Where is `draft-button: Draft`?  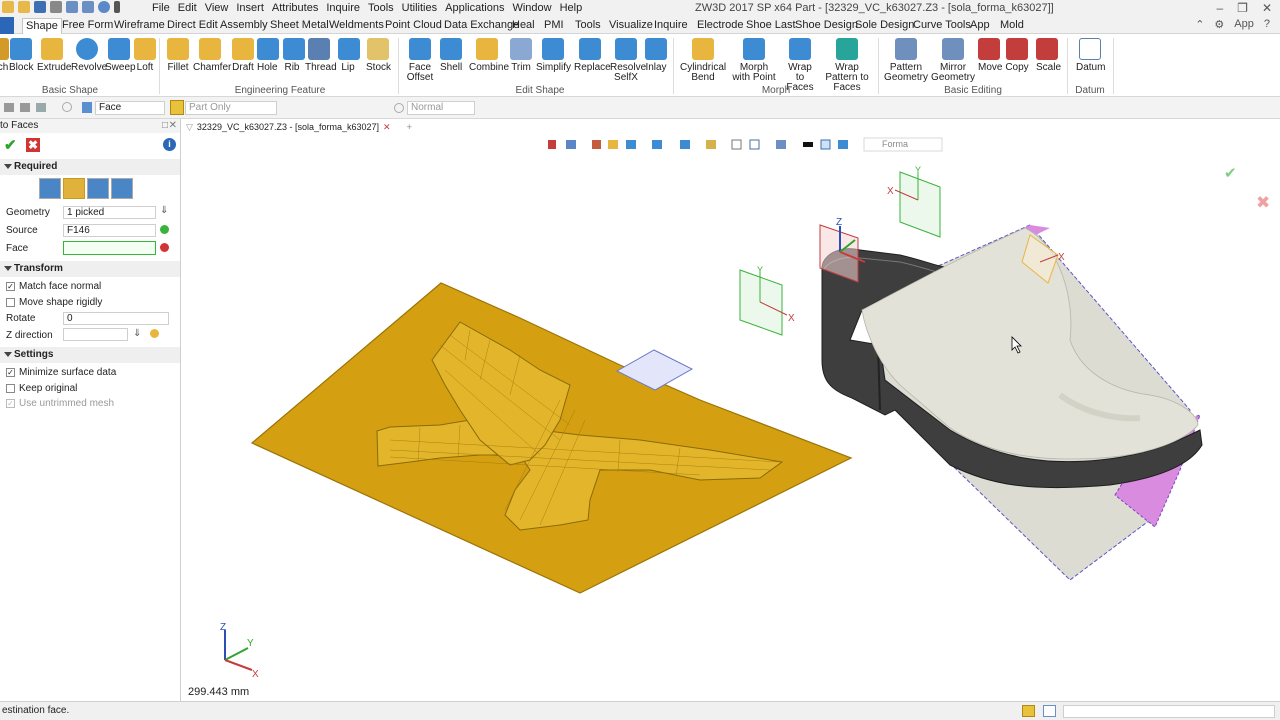
draft-button: Draft is located at coordinates (243, 55).